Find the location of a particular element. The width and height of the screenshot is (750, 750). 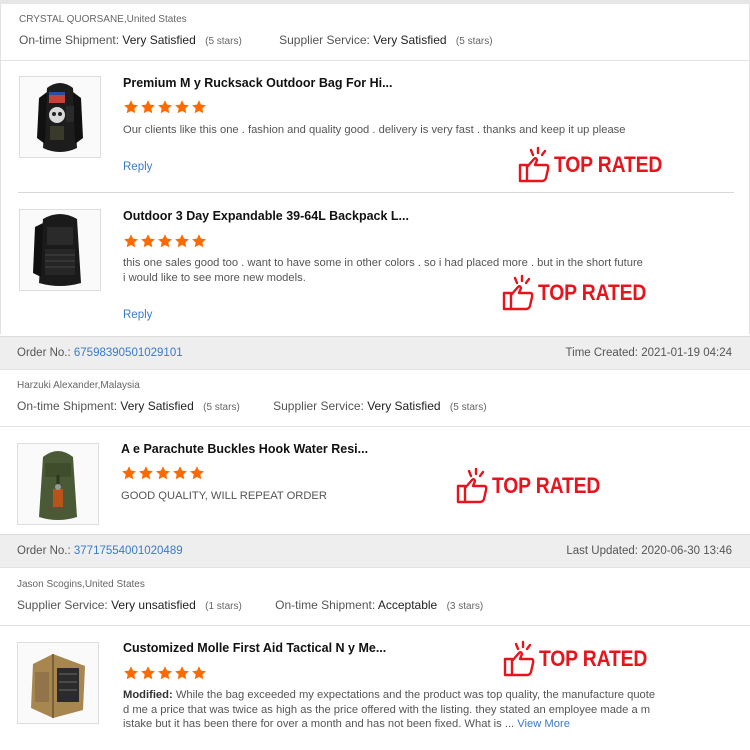

order-number: Order No.: 67598390501029101 is located at coordinates (100, 353).